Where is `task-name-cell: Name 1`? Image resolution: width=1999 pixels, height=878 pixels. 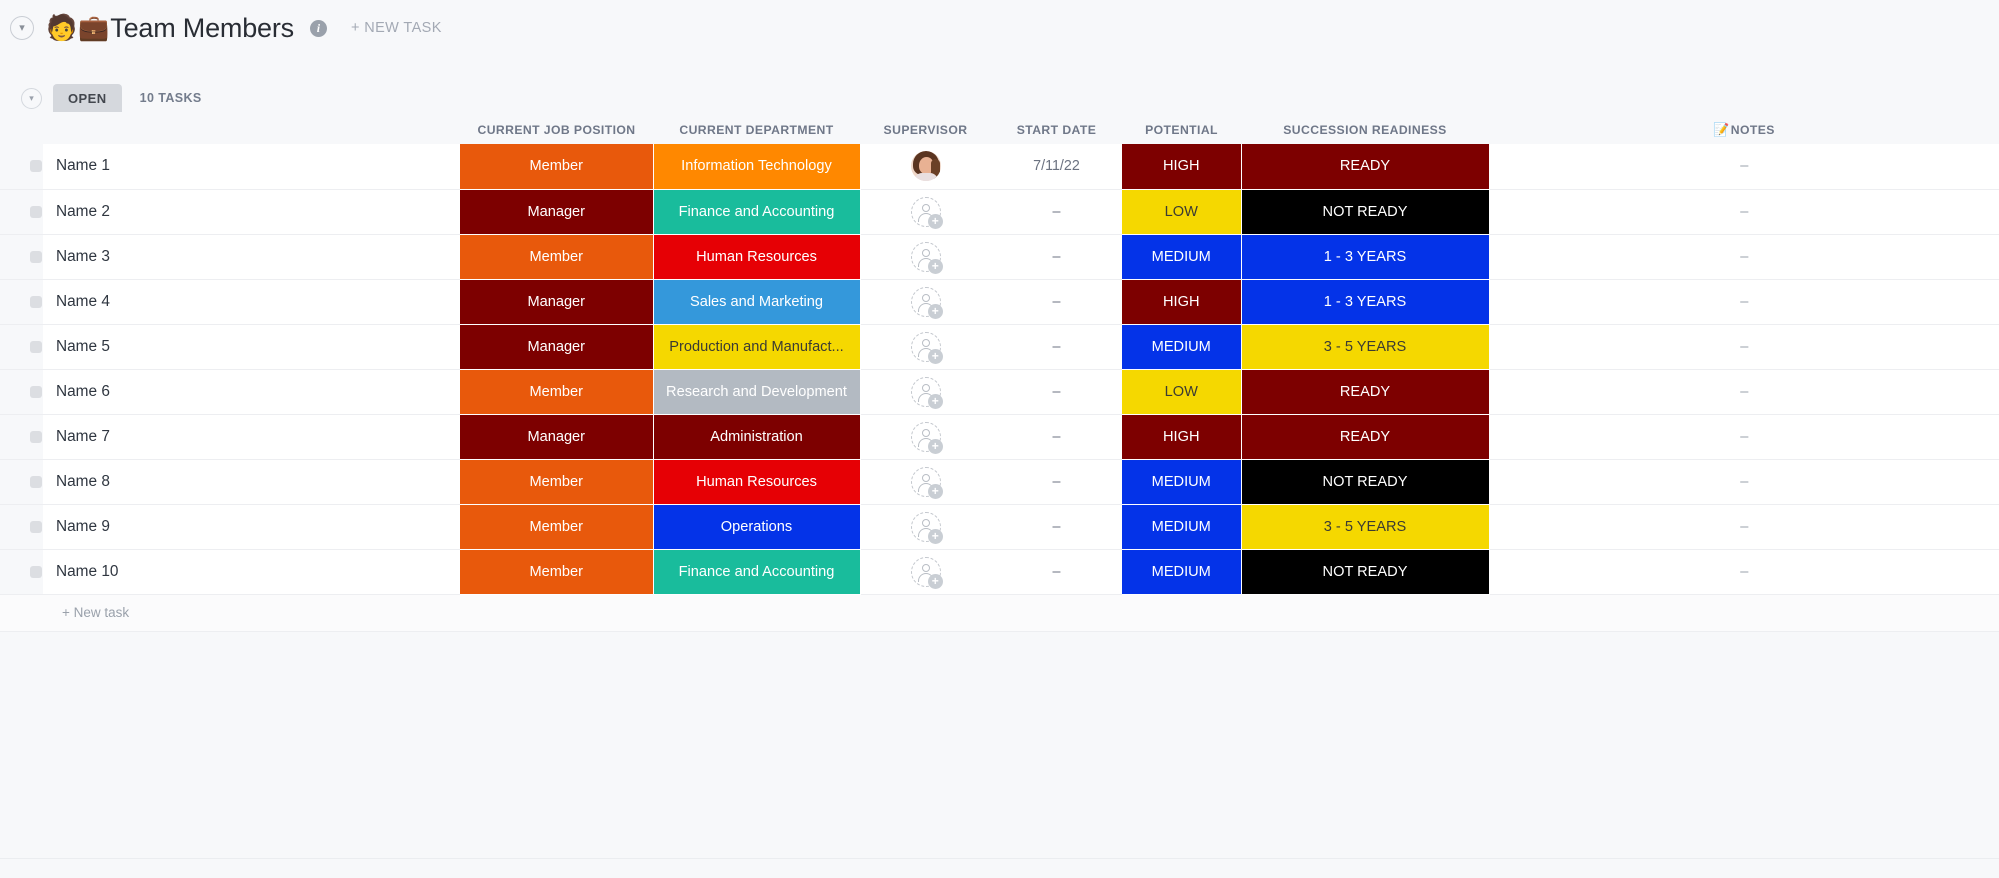
task-name-cell: Name 1 is located at coordinates (230, 167).